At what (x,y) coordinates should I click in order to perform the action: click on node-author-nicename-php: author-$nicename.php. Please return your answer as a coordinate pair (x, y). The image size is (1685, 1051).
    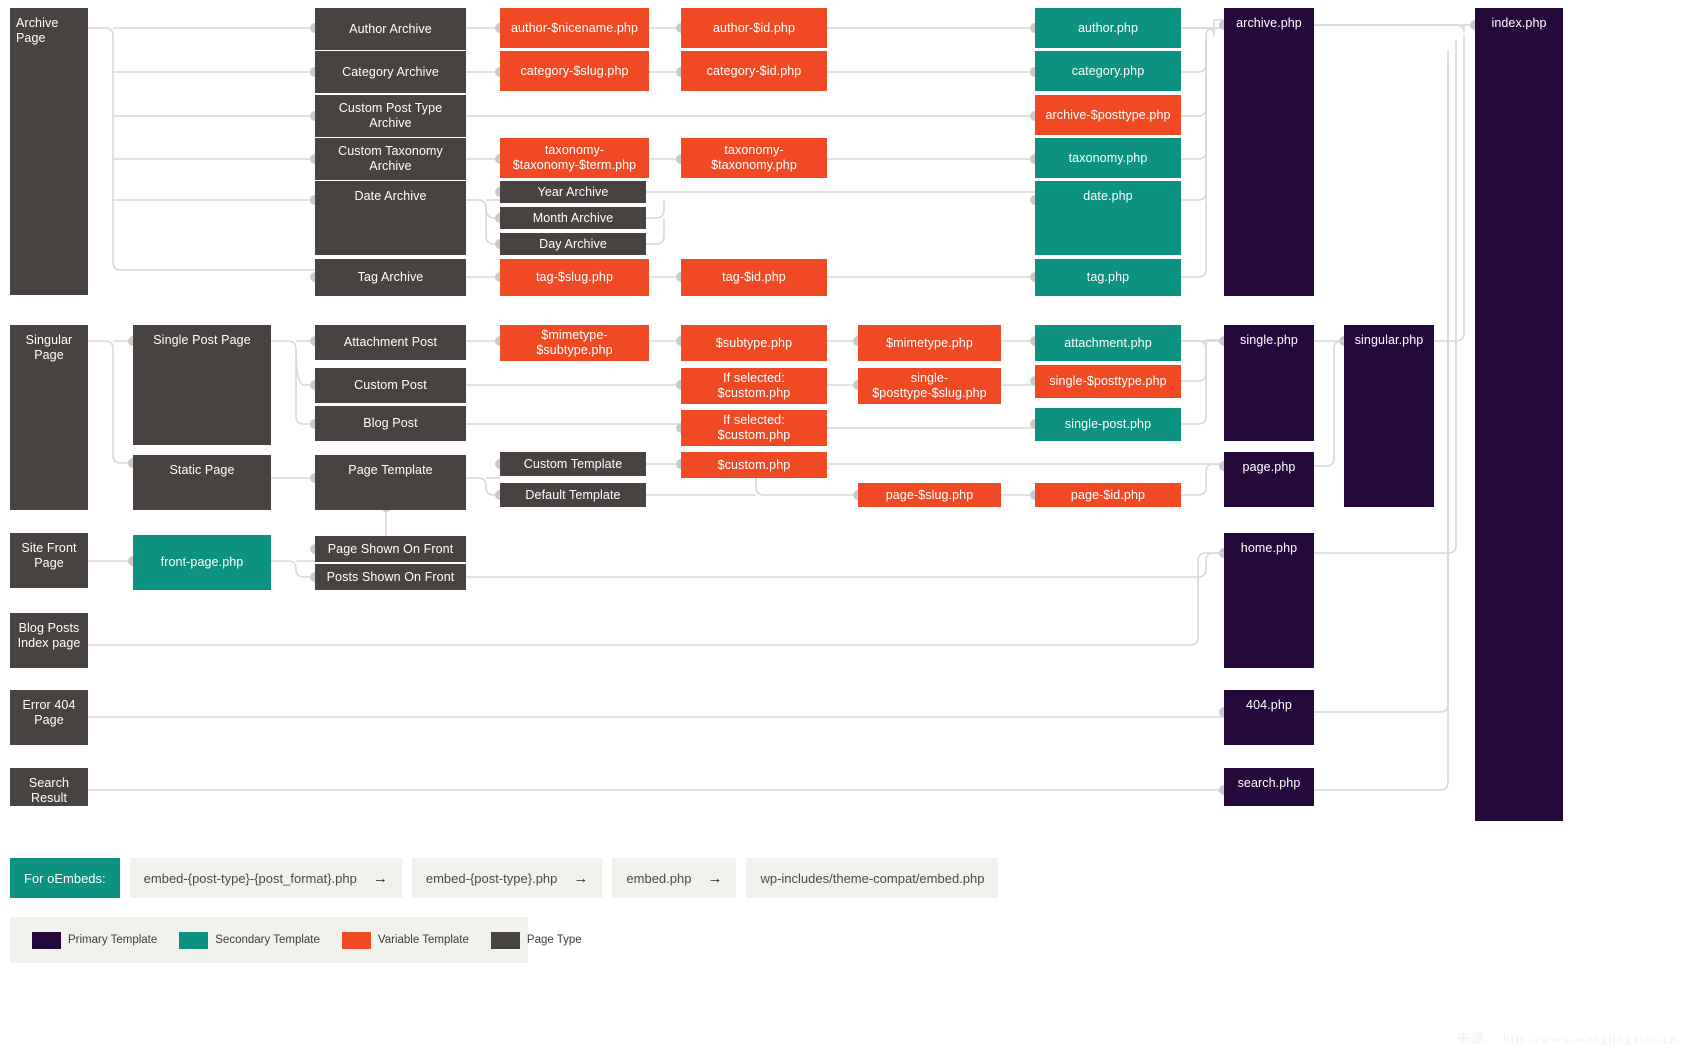
    Looking at the image, I should click on (574, 28).